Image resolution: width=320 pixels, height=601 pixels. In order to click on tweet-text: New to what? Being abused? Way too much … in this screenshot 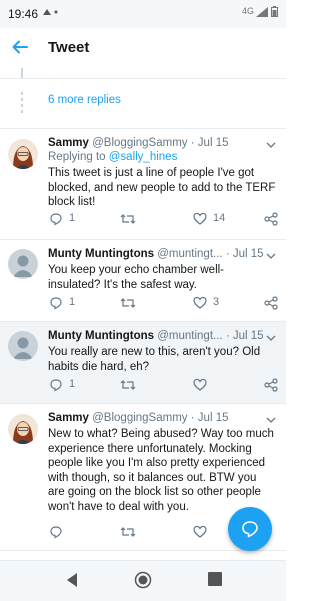, I will do `click(161, 470)`.